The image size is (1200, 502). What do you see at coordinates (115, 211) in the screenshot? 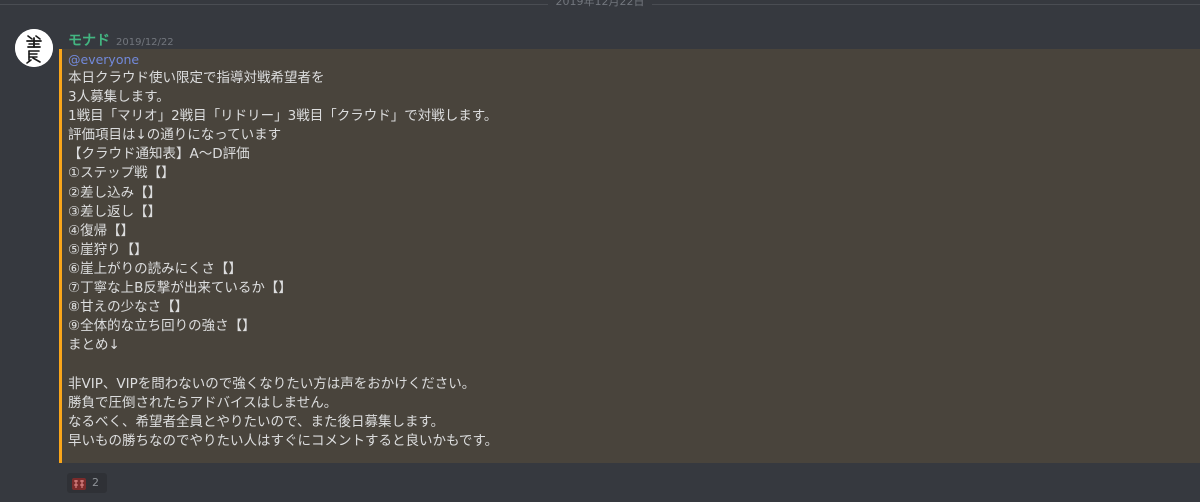
I see `message-line: ③差し返し【】` at bounding box center [115, 211].